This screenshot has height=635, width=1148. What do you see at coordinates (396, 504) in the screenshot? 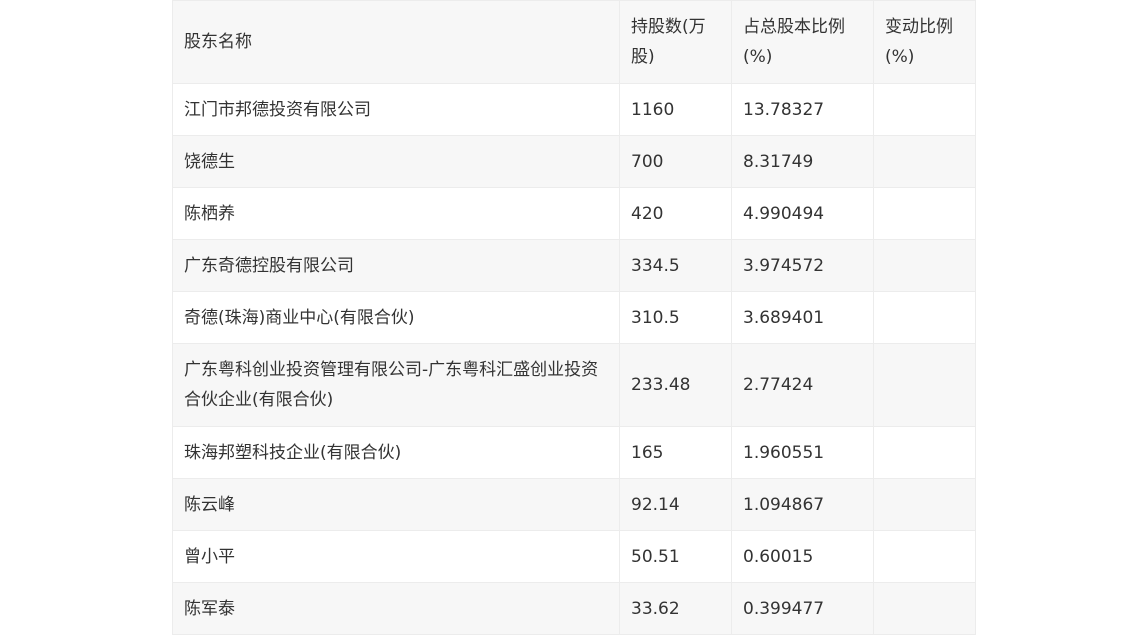
I see `cell-shareholder-name: 陈云峰` at bounding box center [396, 504].